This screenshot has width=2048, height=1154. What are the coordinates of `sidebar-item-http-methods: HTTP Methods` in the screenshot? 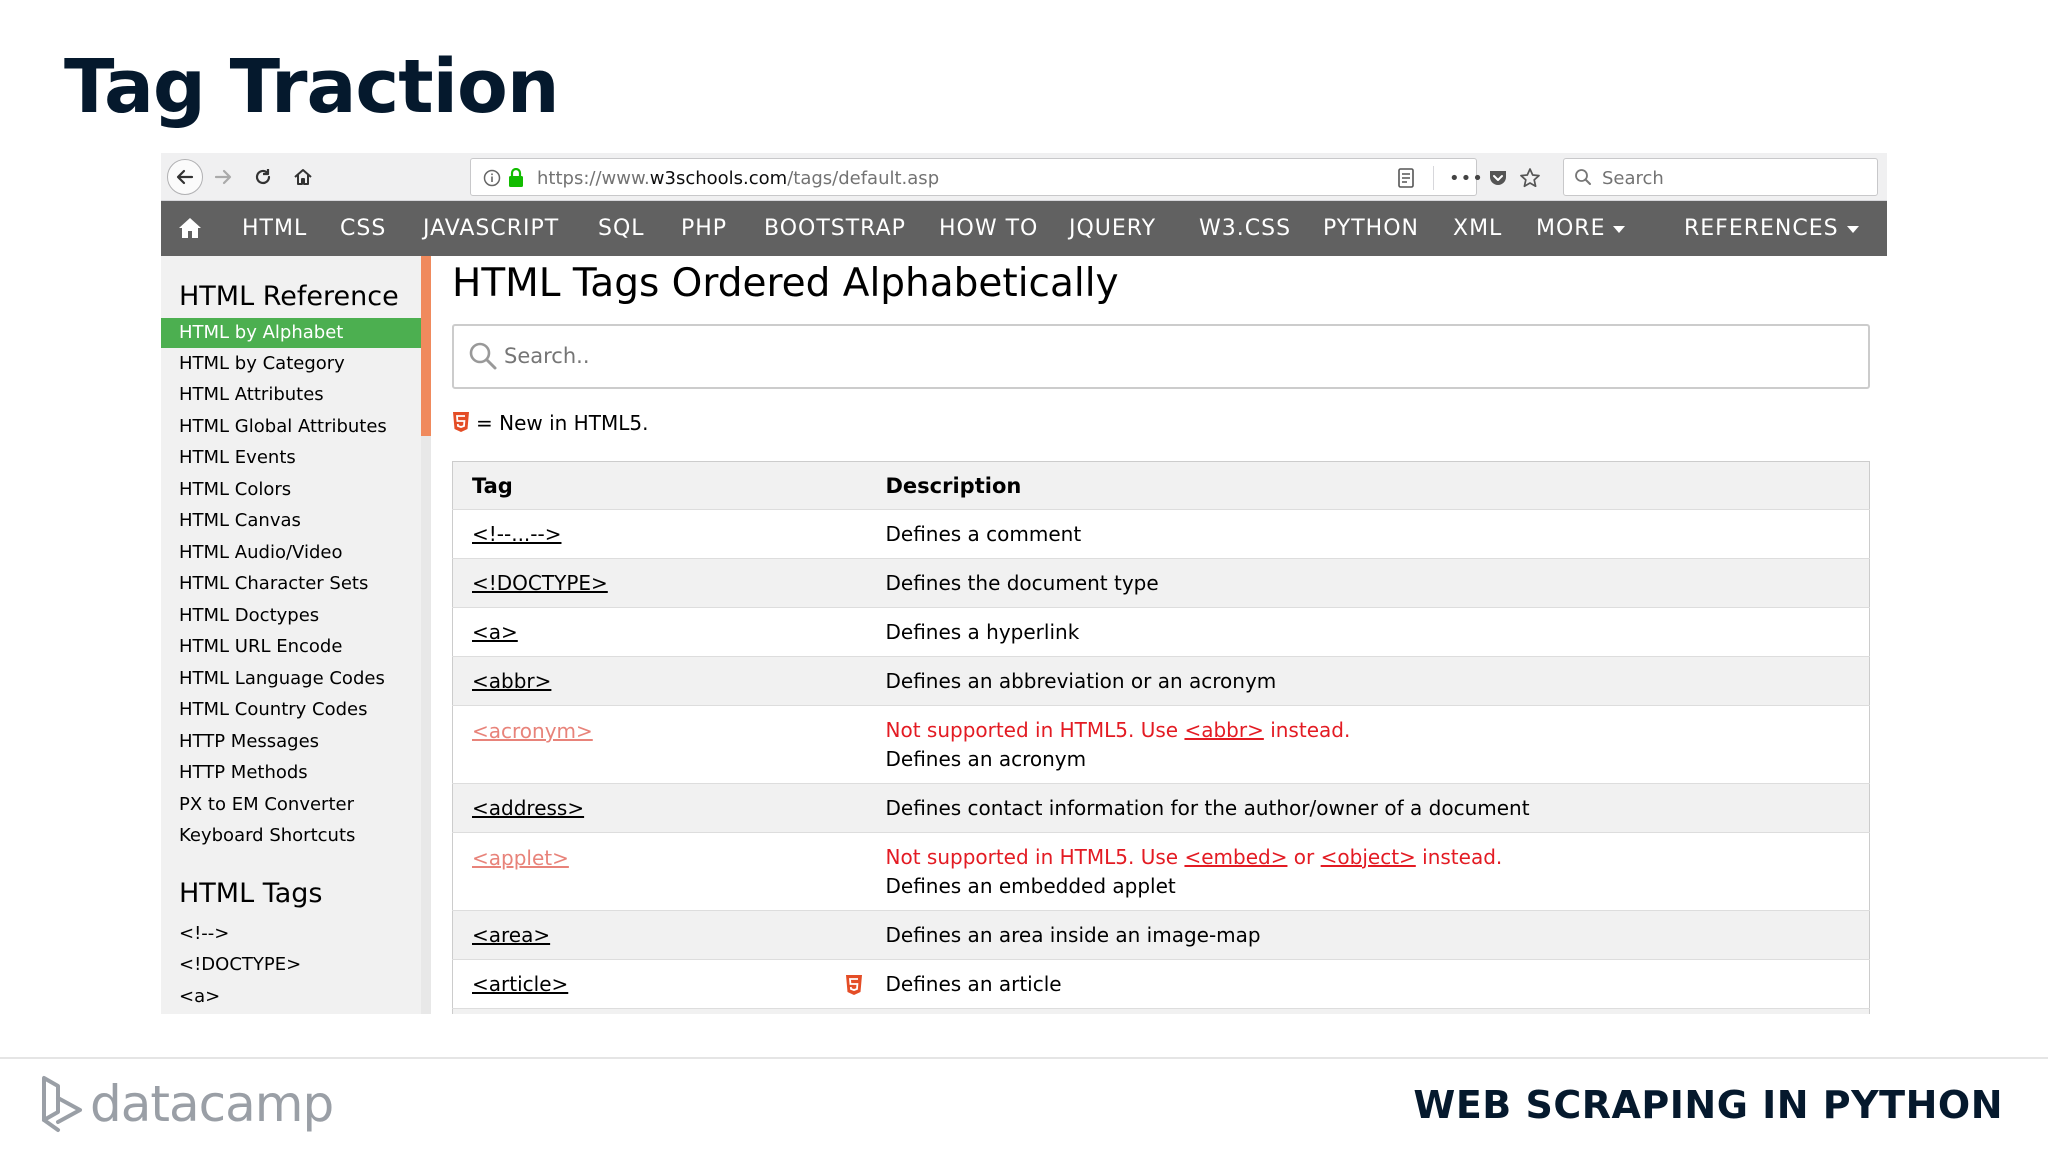 It's located at (291, 773).